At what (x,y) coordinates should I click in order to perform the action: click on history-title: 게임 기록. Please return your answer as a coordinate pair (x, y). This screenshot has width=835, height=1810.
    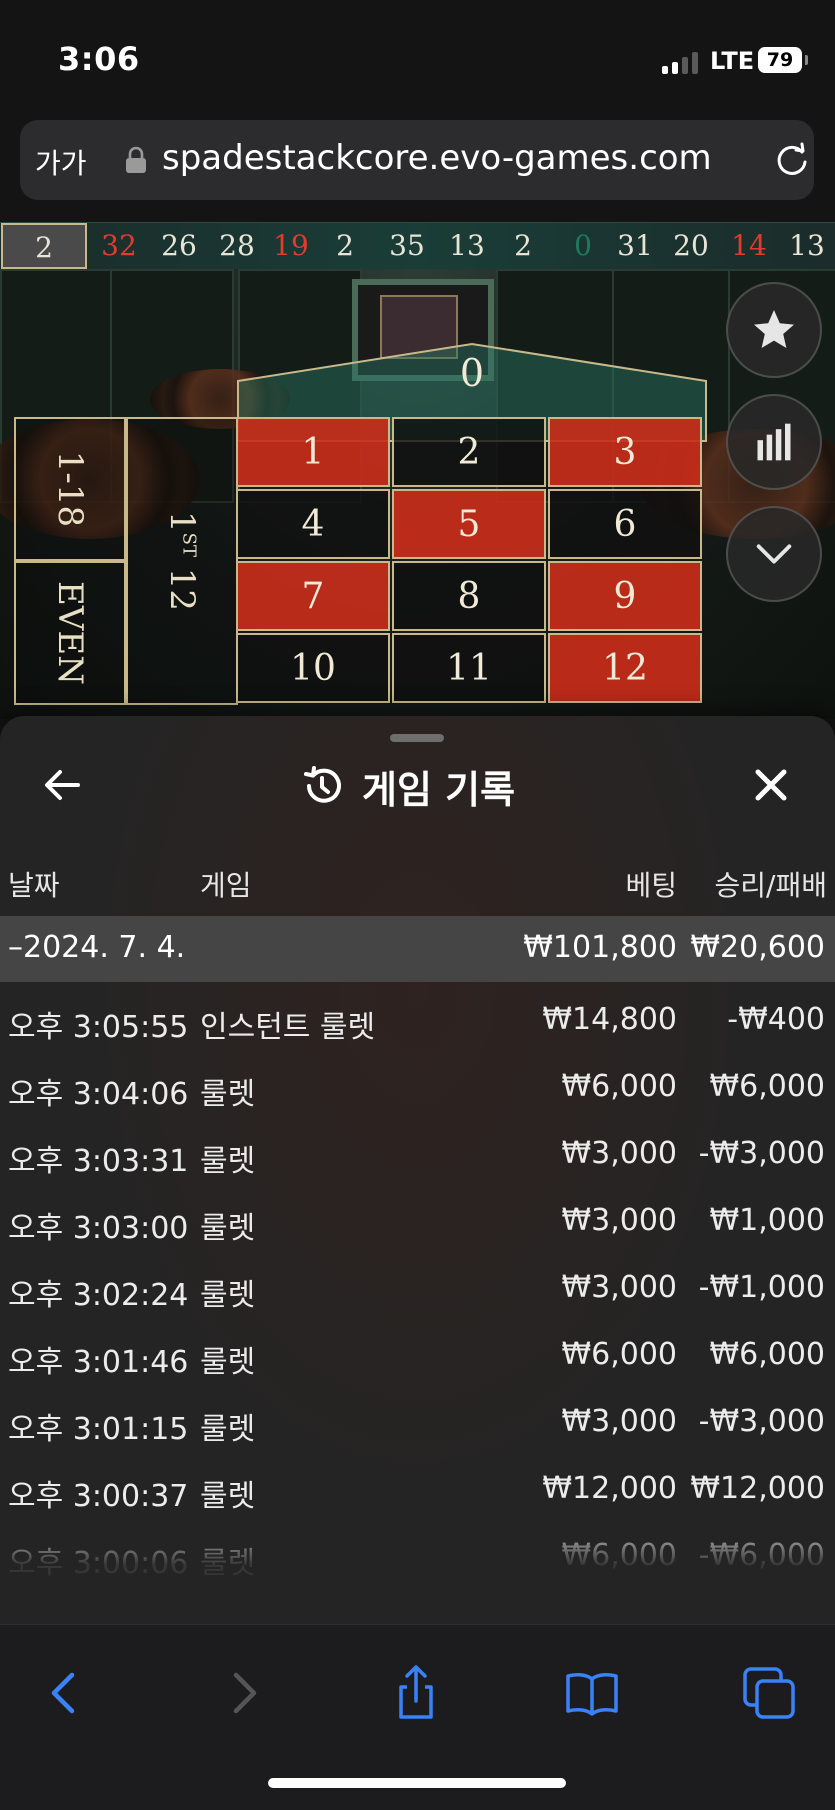
    Looking at the image, I should click on (407, 786).